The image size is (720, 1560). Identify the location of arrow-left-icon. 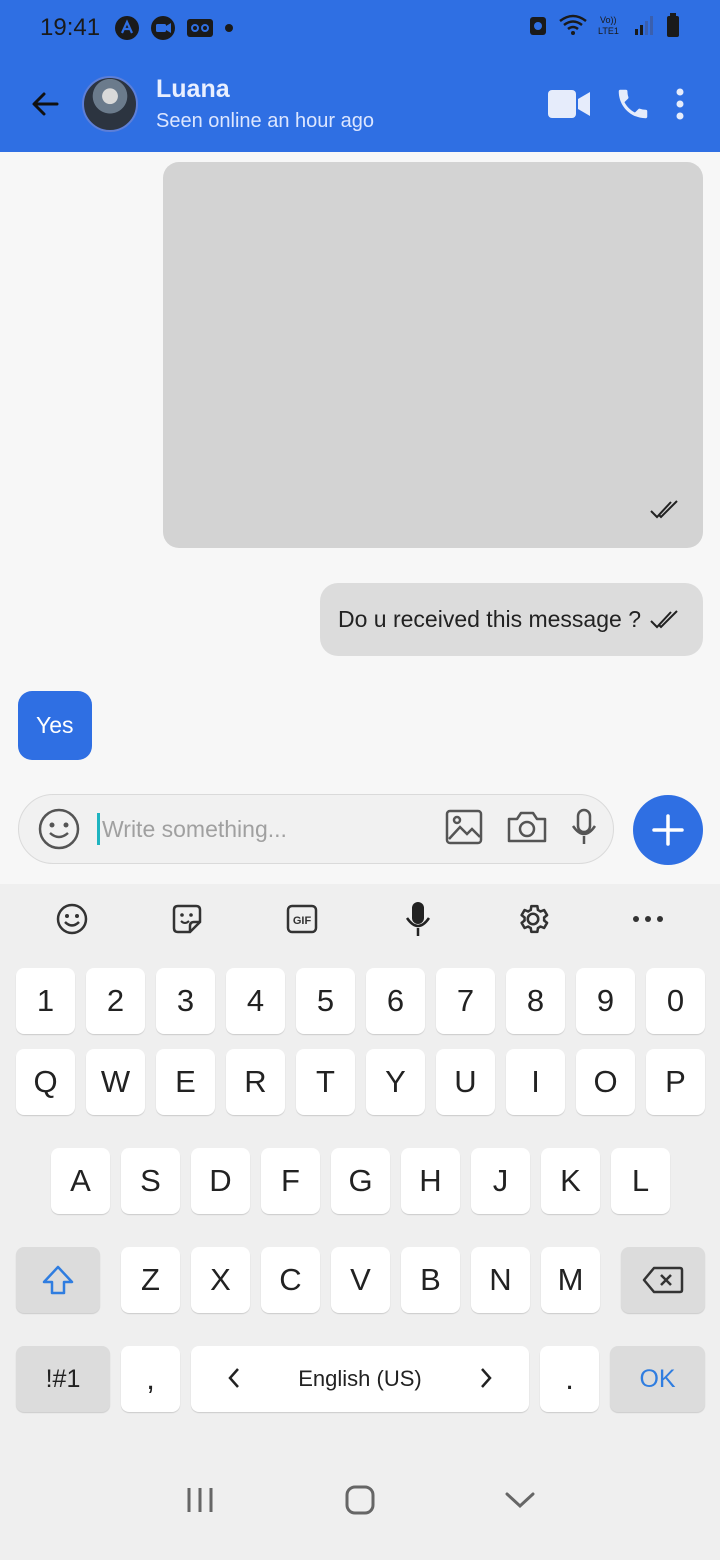
(45, 104).